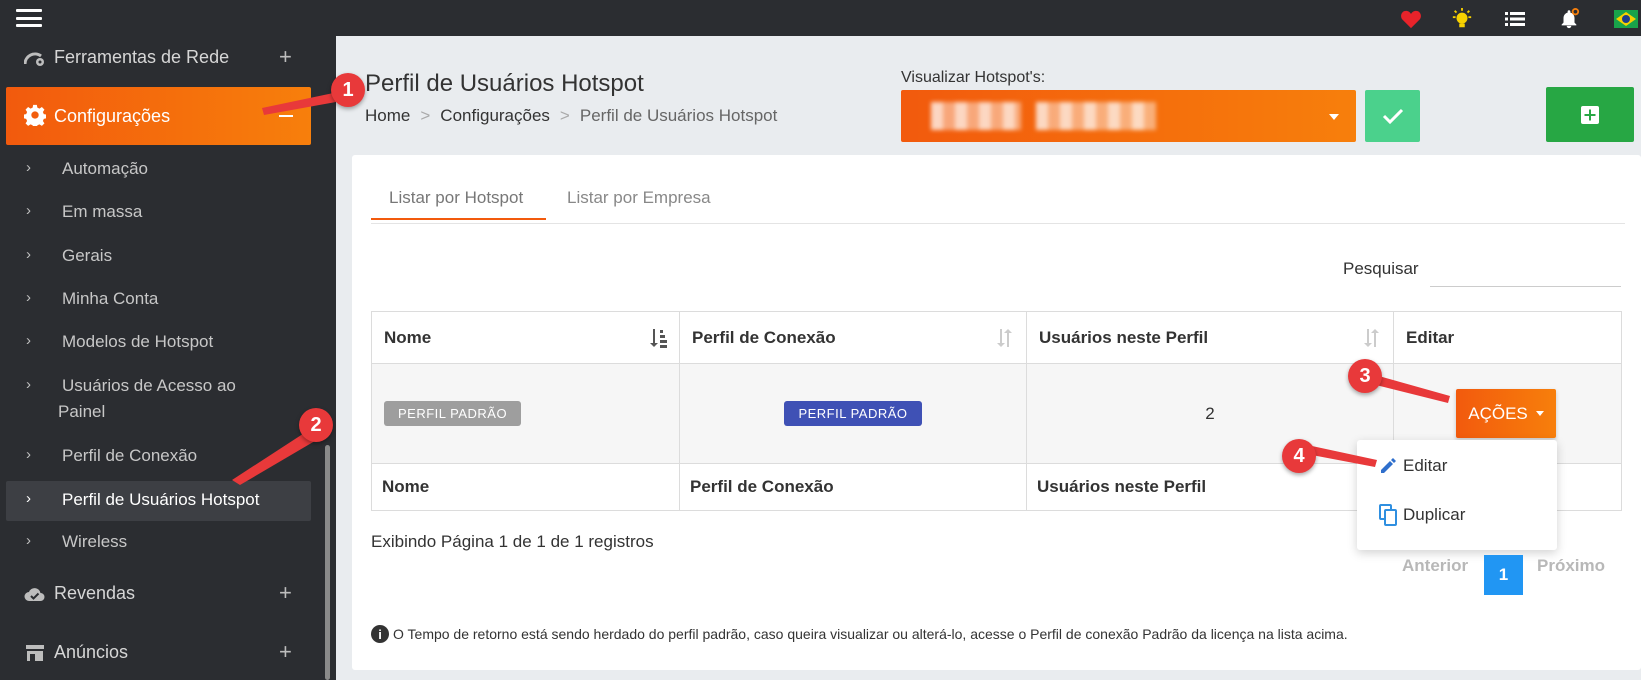  What do you see at coordinates (316, 425) in the screenshot?
I see `annotation-marker-2: 2` at bounding box center [316, 425].